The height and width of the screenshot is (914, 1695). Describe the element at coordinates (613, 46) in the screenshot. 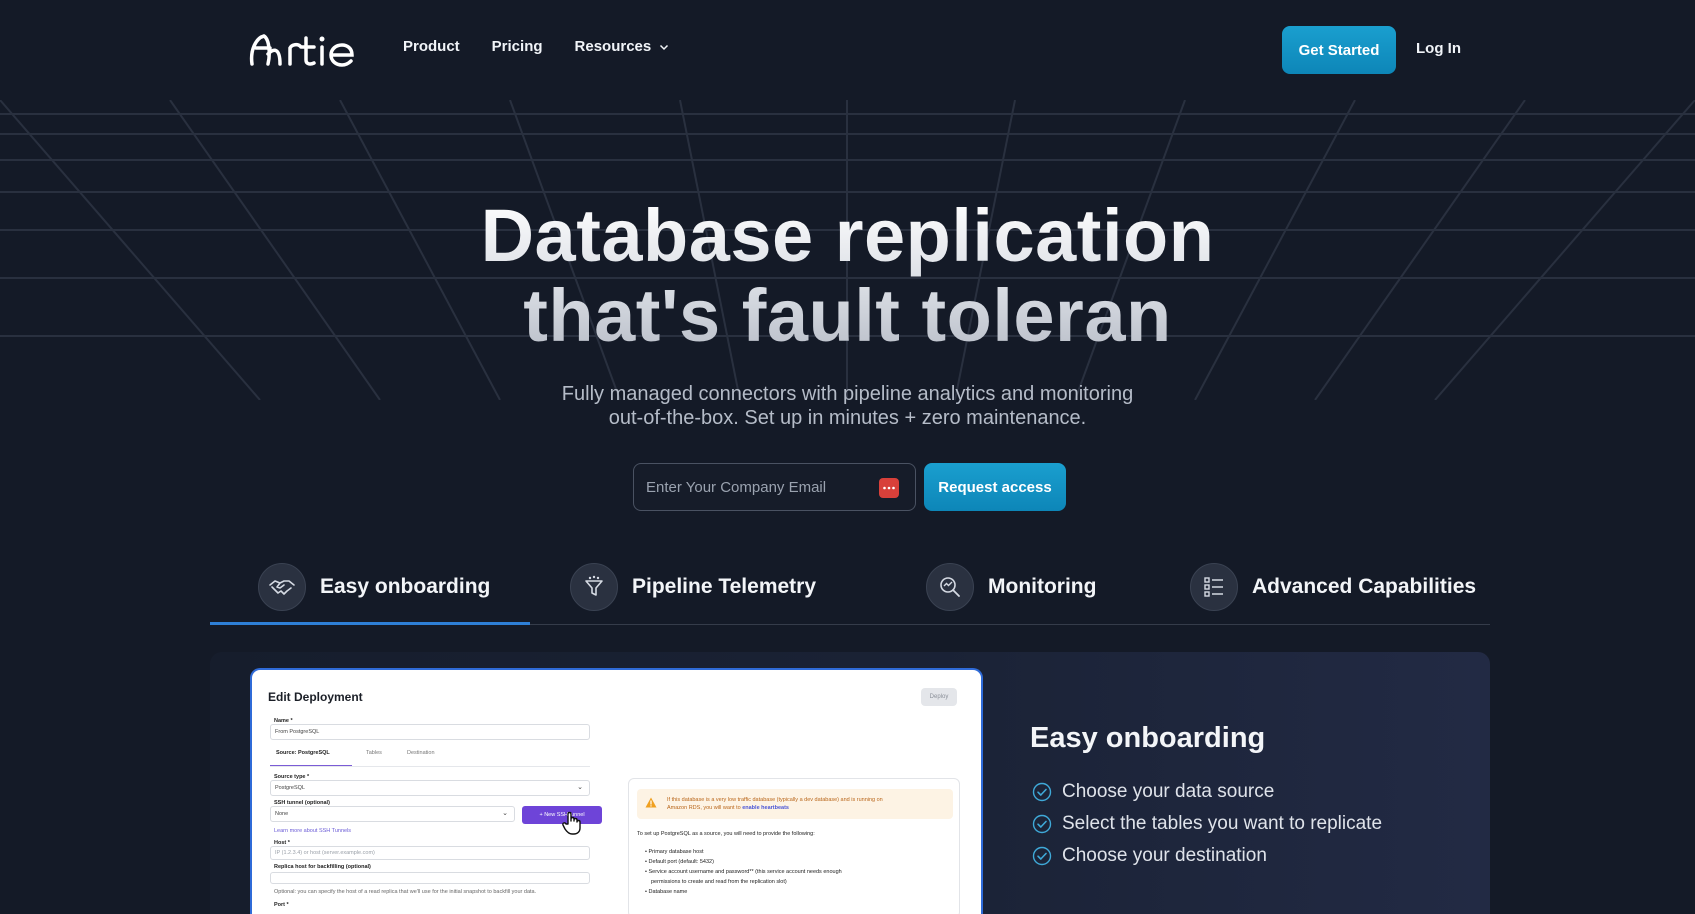

I see `nav-resources-label: Resources` at that location.